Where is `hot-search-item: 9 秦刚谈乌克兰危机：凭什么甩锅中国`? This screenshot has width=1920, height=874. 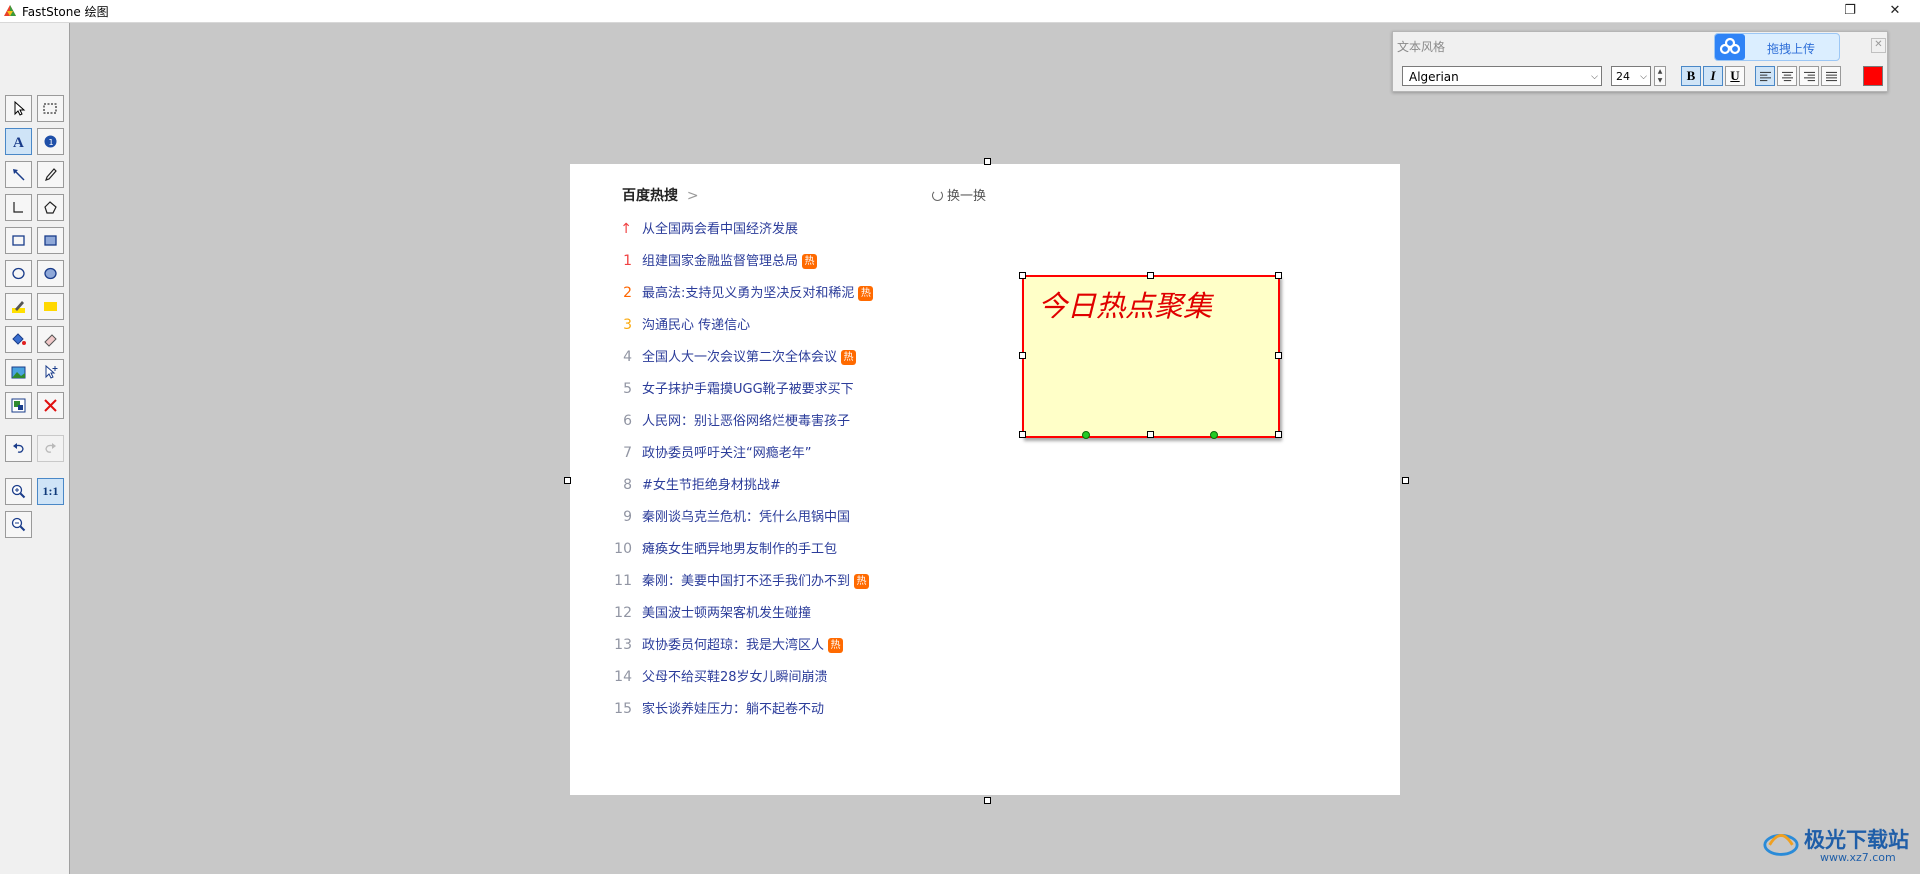 hot-search-item: 9 秦刚谈乌克兰危机：凭什么甩锅中国 is located at coordinates (732, 515).